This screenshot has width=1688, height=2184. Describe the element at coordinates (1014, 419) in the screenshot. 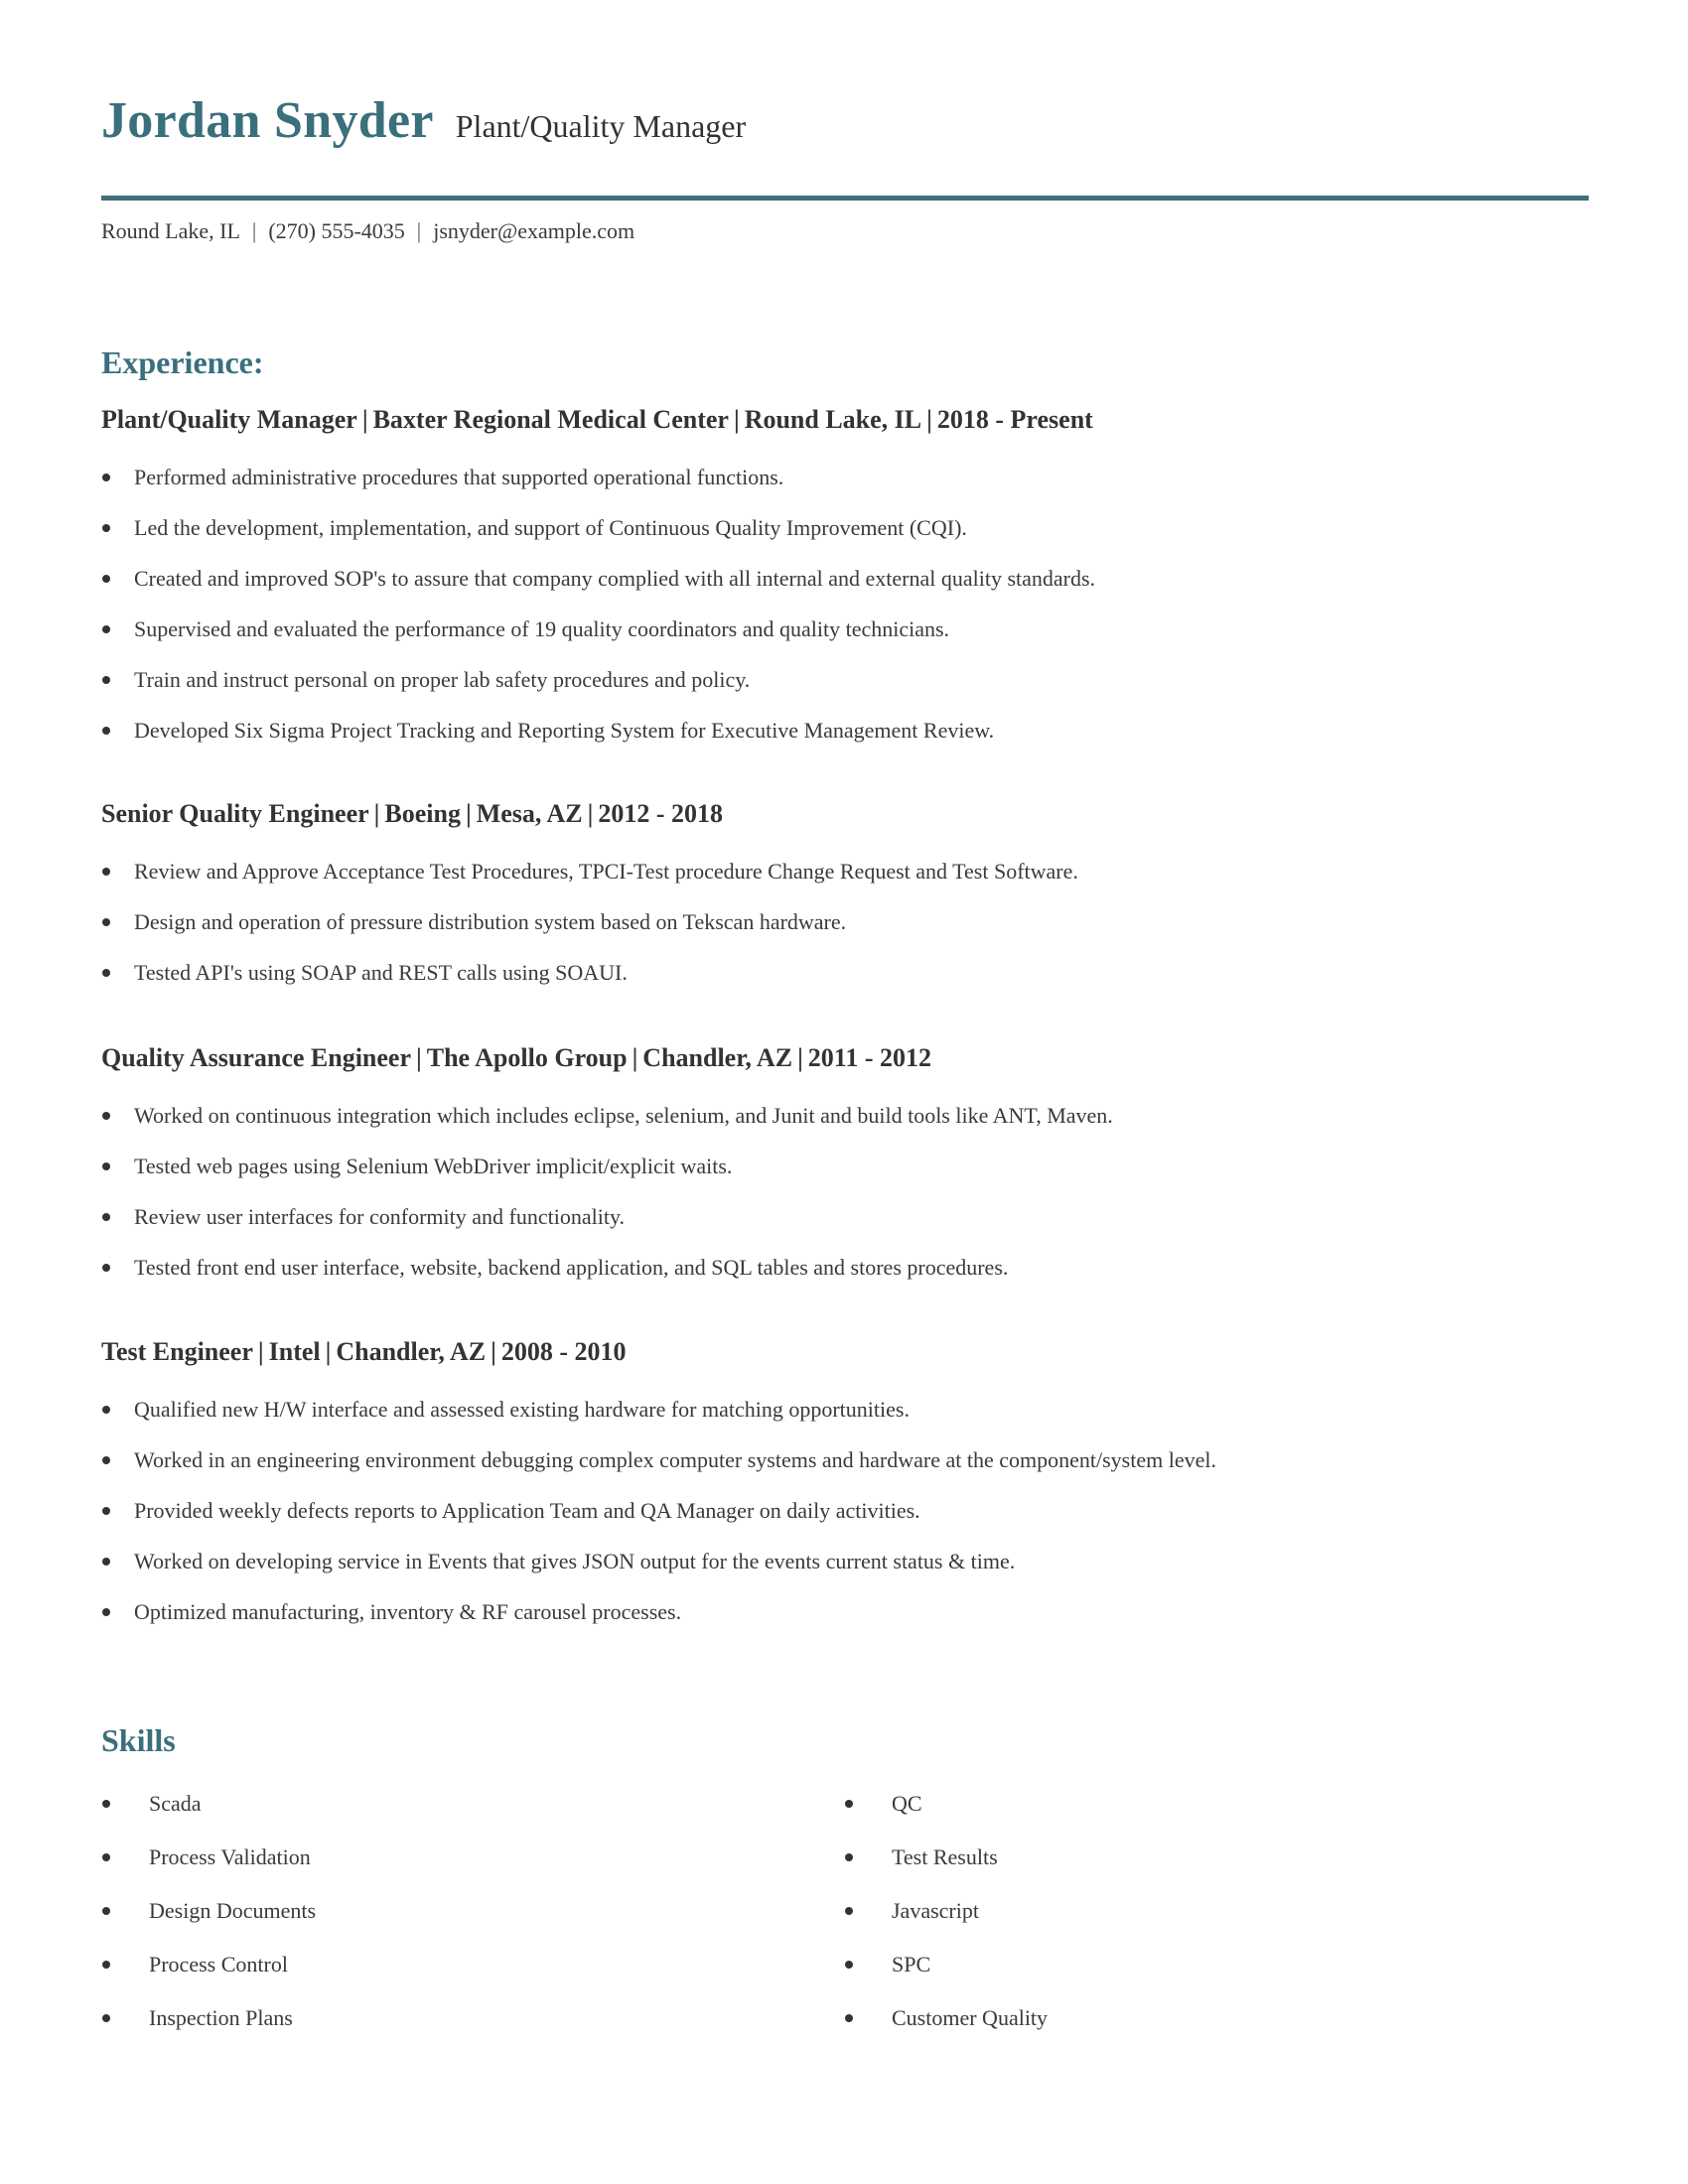

I see `job-dates: 2018 - Present` at that location.